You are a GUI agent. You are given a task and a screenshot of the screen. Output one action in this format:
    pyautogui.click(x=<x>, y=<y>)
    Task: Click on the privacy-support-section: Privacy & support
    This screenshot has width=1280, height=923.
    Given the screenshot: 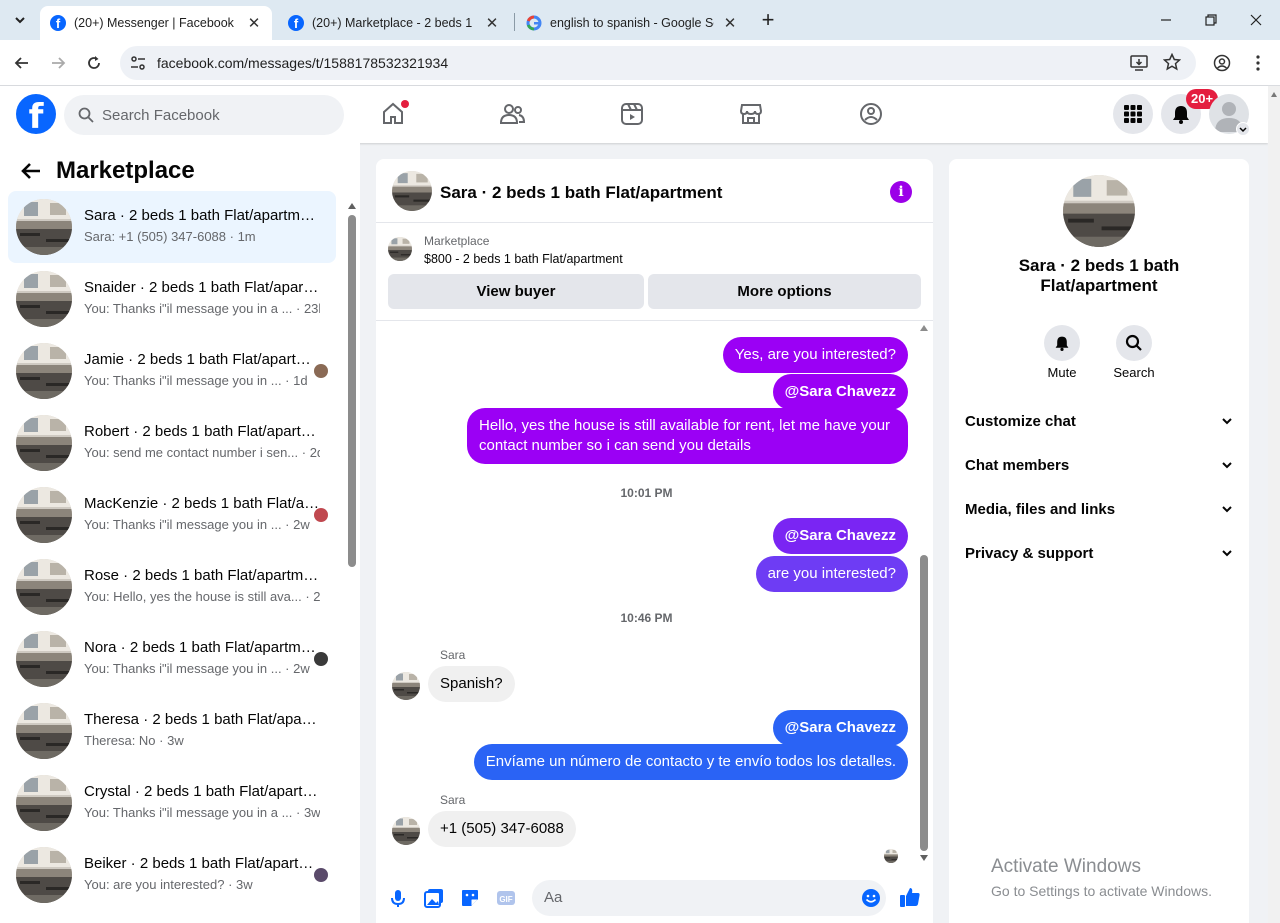 What is the action you would take?
    pyautogui.click(x=1099, y=553)
    